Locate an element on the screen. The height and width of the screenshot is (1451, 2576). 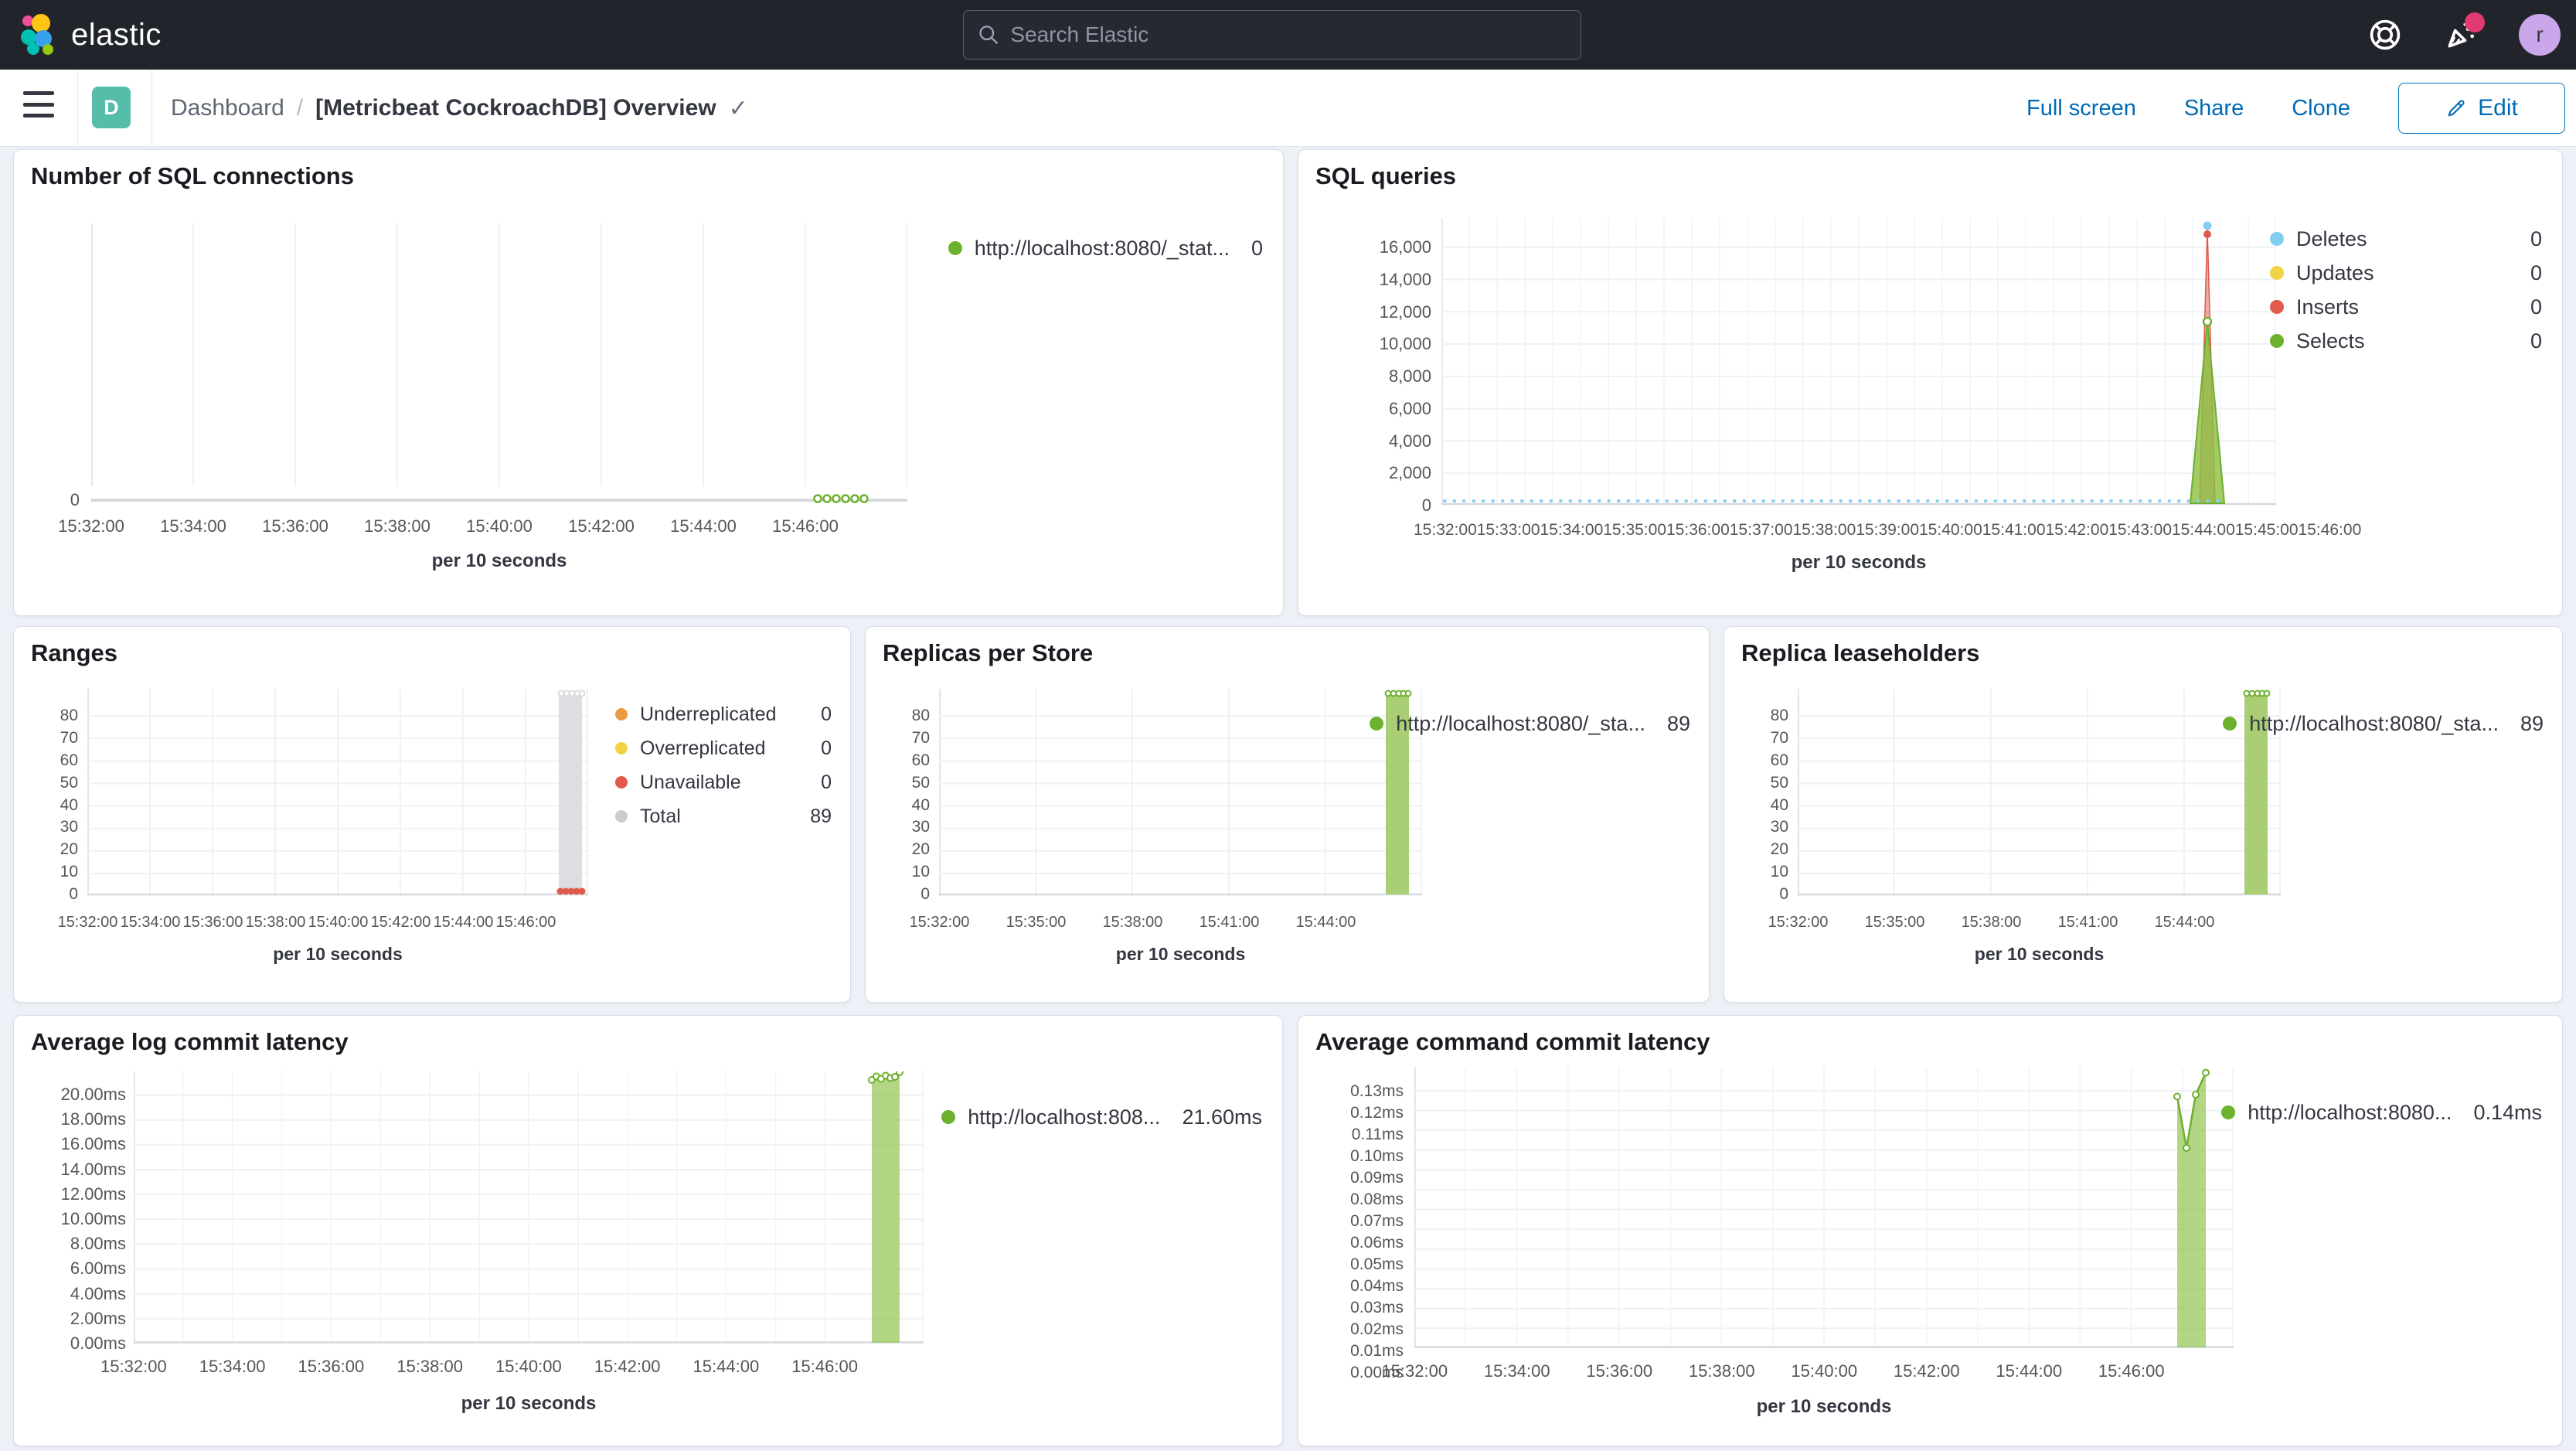
saved-check-icon: ✓ is located at coordinates (738, 108).